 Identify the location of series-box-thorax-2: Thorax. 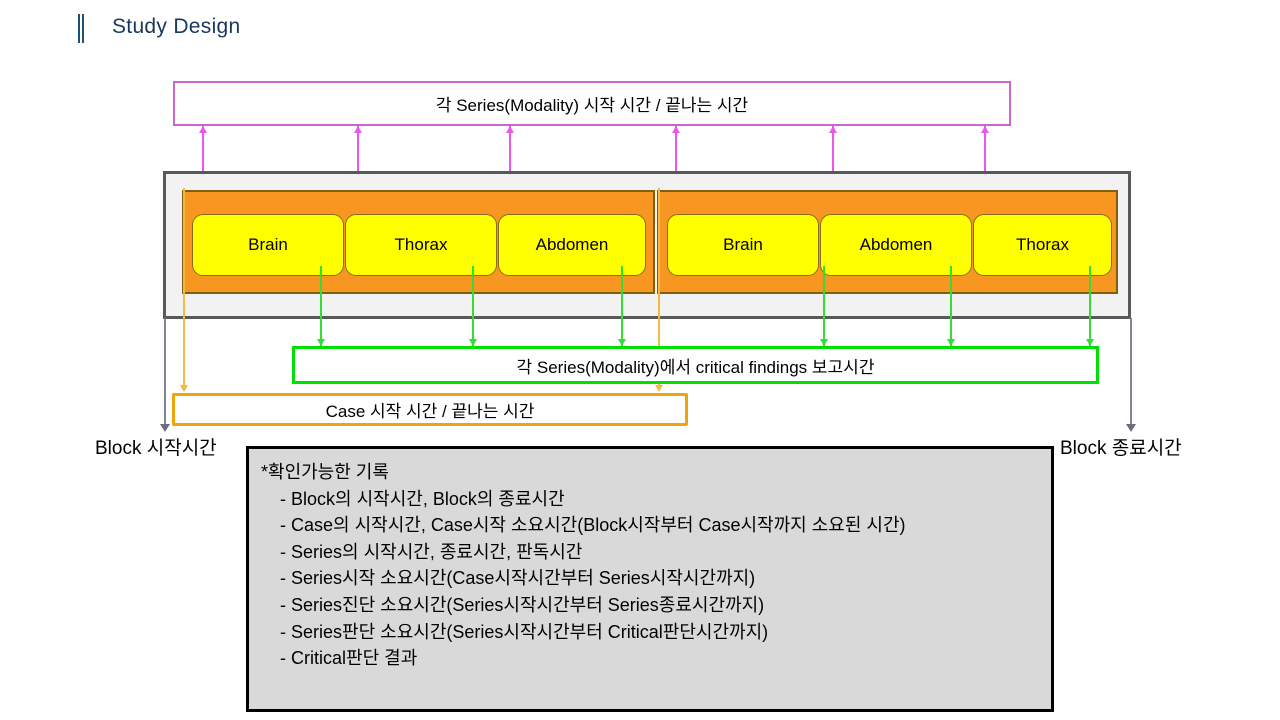
(1042, 245).